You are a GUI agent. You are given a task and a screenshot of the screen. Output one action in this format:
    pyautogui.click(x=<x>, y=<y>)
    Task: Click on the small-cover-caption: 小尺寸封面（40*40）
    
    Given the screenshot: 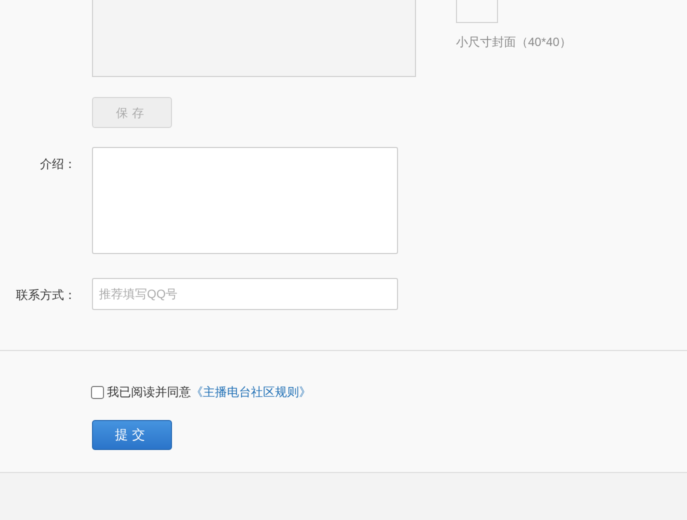 What is the action you would take?
    pyautogui.click(x=514, y=42)
    